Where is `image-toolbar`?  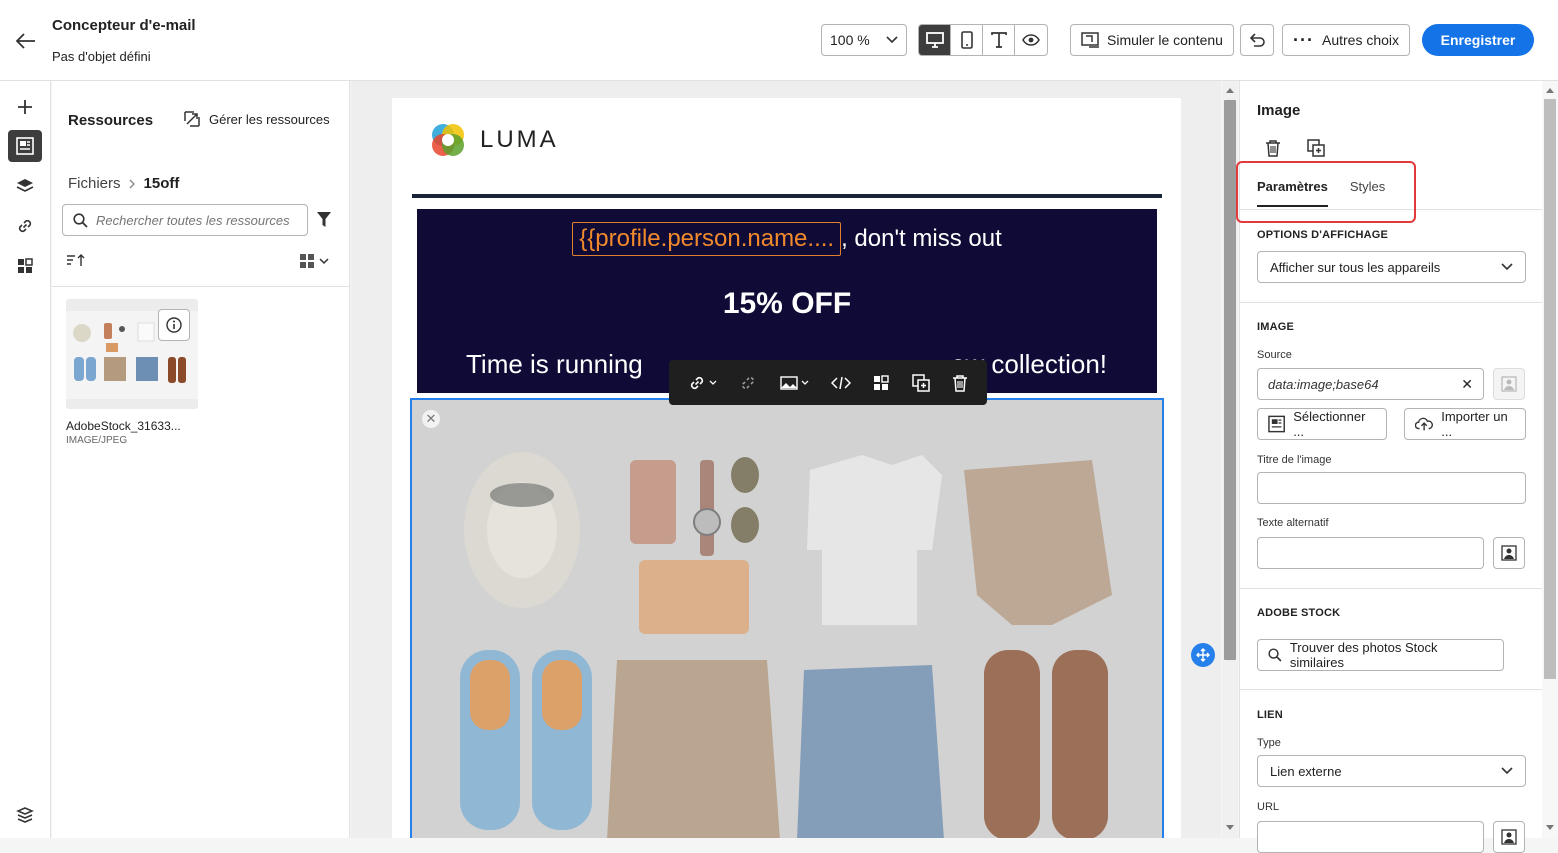
image-toolbar is located at coordinates (828, 382).